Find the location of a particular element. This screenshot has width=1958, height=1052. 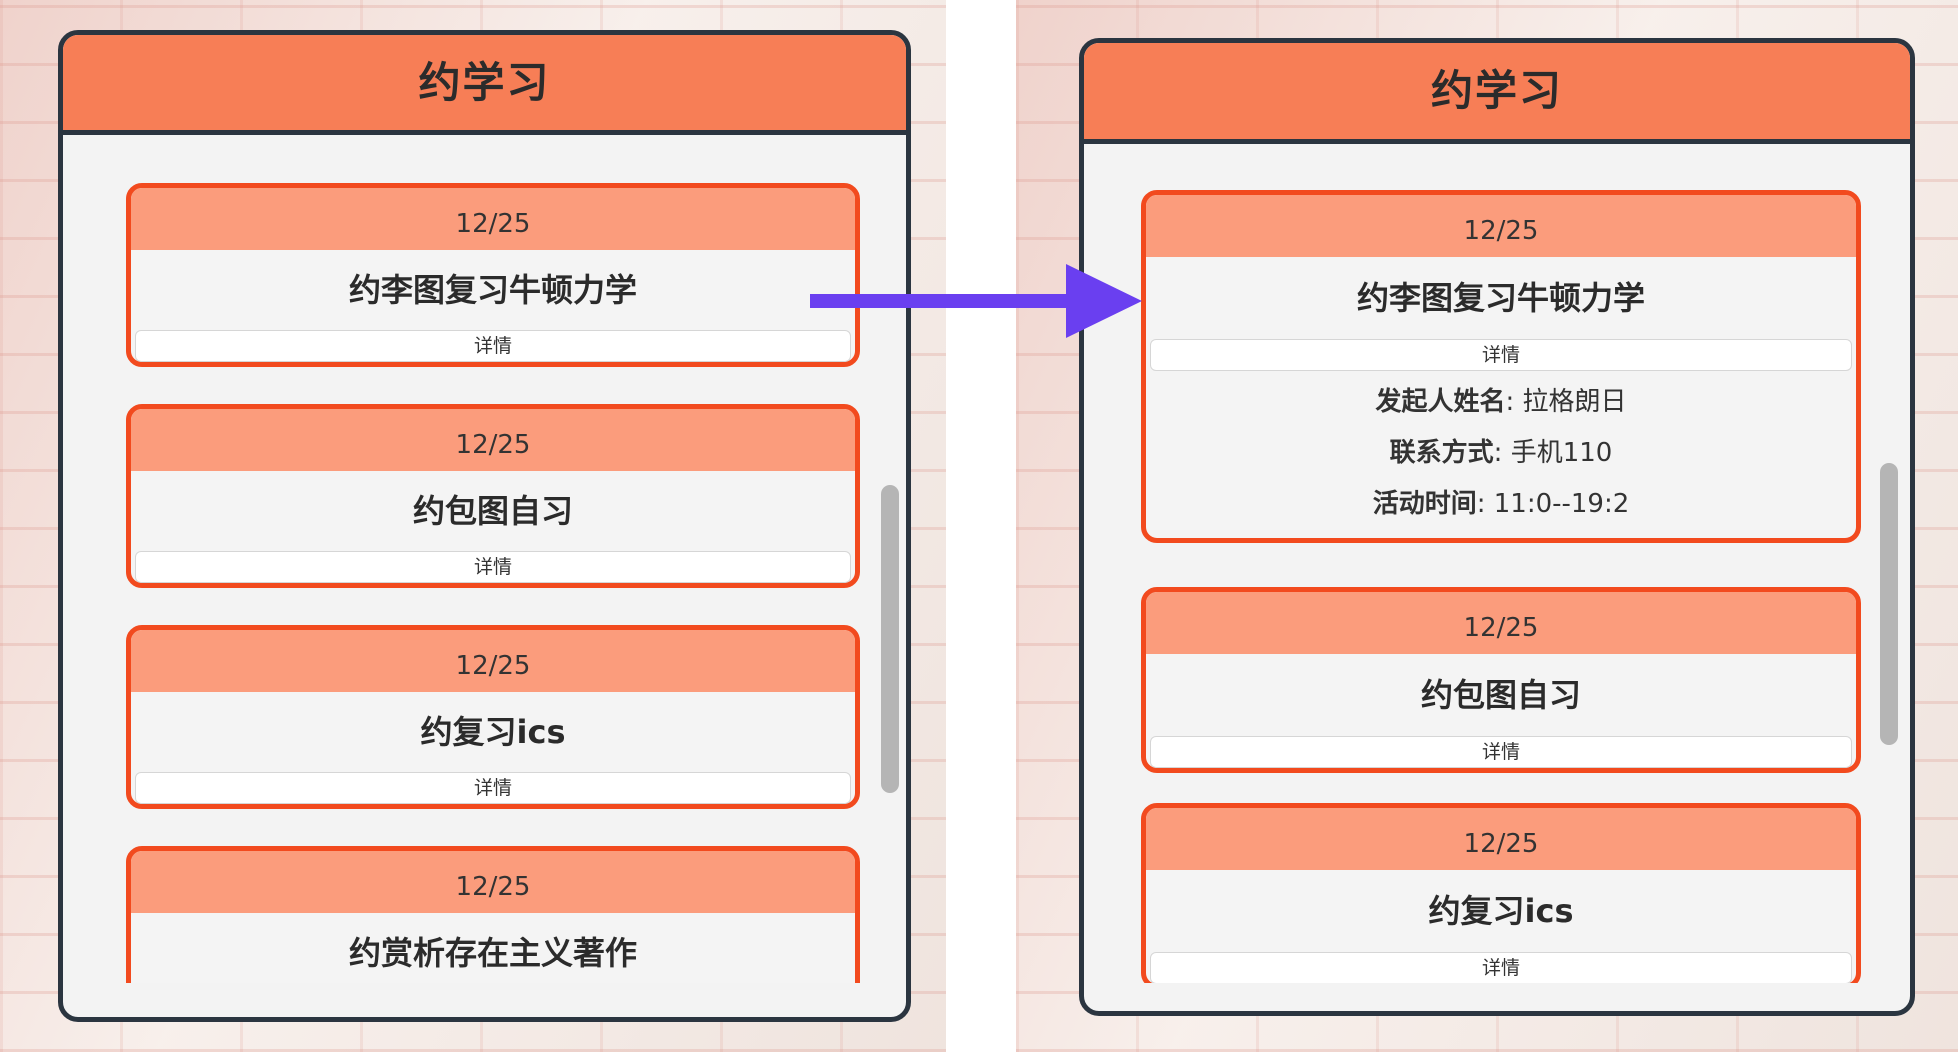

arrow-shaft is located at coordinates (940, 301).